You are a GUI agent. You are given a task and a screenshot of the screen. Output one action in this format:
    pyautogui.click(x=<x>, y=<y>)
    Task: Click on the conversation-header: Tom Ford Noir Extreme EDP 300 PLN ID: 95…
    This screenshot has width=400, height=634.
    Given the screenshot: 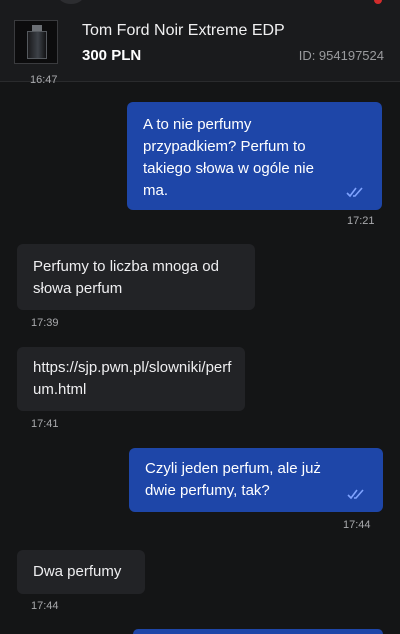 What is the action you would take?
    pyautogui.click(x=200, y=41)
    